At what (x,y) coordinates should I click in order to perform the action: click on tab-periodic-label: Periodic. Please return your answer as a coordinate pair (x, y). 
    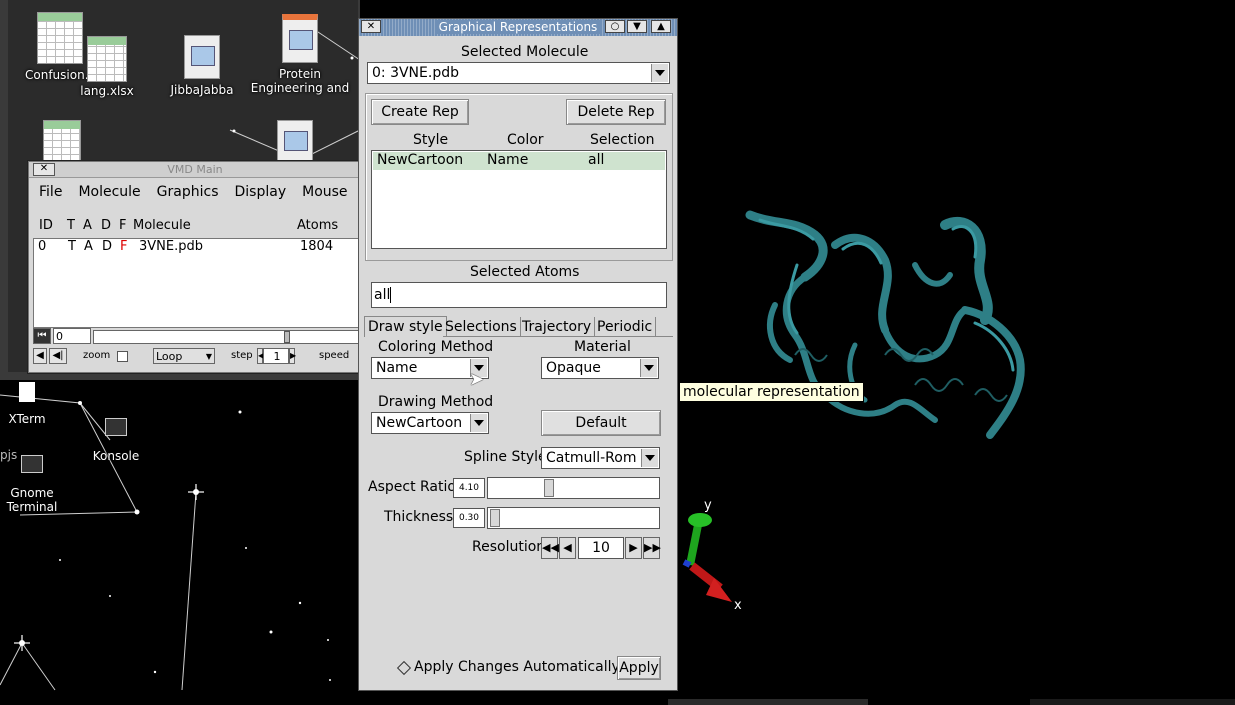
    Looking at the image, I should click on (625, 327).